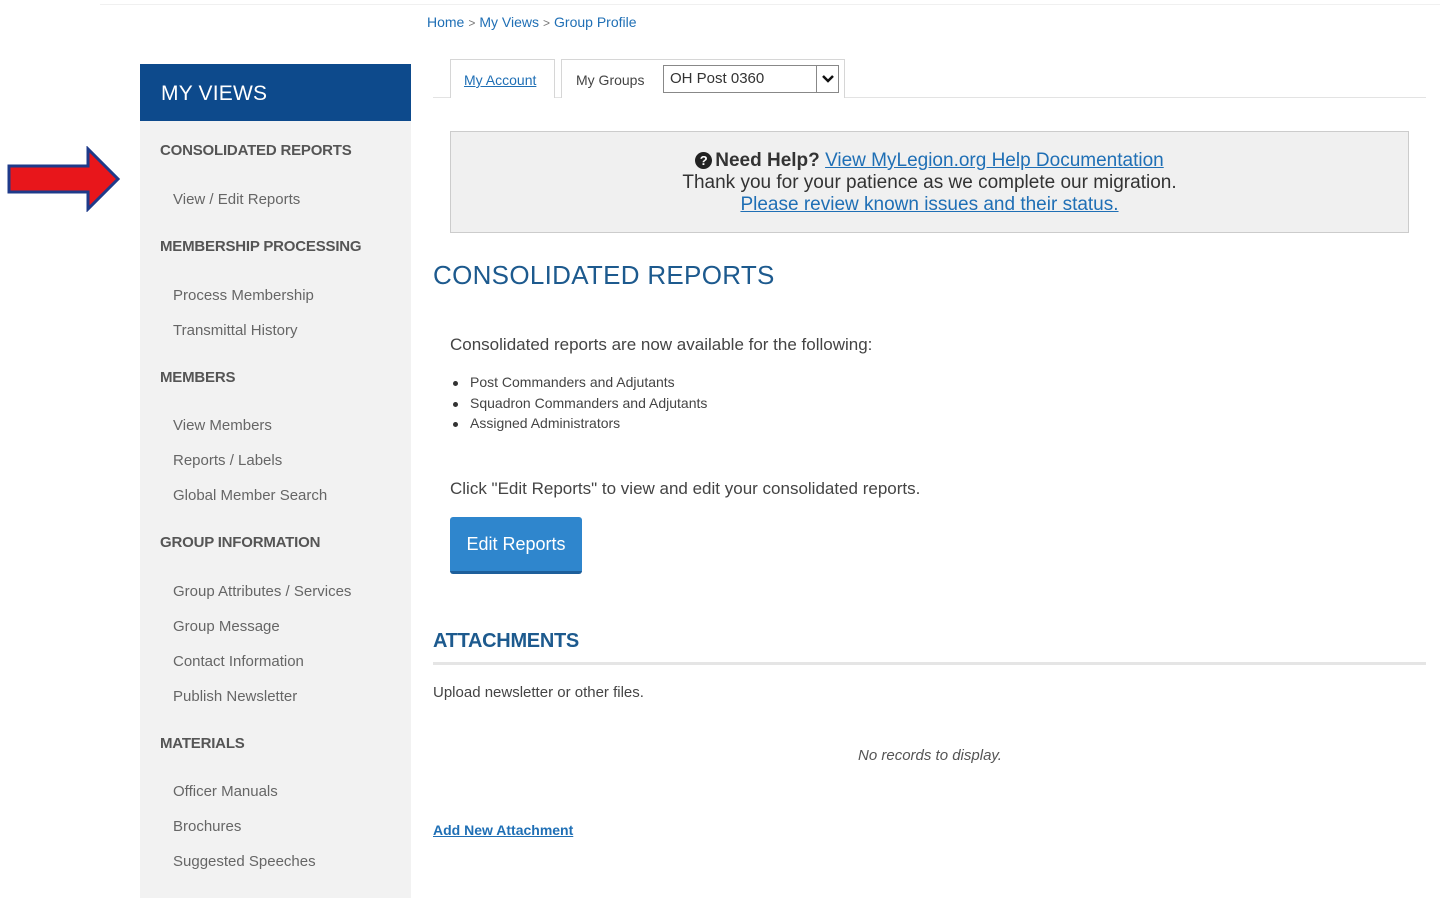  I want to click on tab-my-account: My Account, so click(502, 78).